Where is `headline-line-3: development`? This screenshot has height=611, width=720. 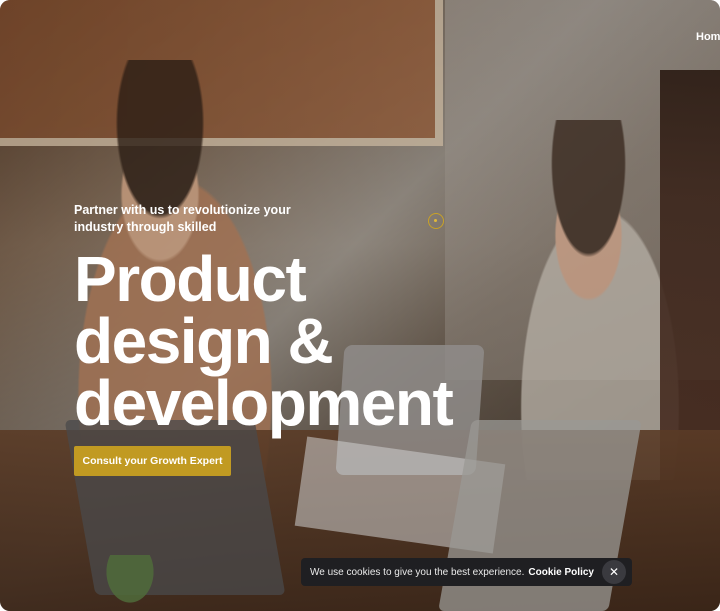
headline-line-3: development is located at coordinates (264, 403).